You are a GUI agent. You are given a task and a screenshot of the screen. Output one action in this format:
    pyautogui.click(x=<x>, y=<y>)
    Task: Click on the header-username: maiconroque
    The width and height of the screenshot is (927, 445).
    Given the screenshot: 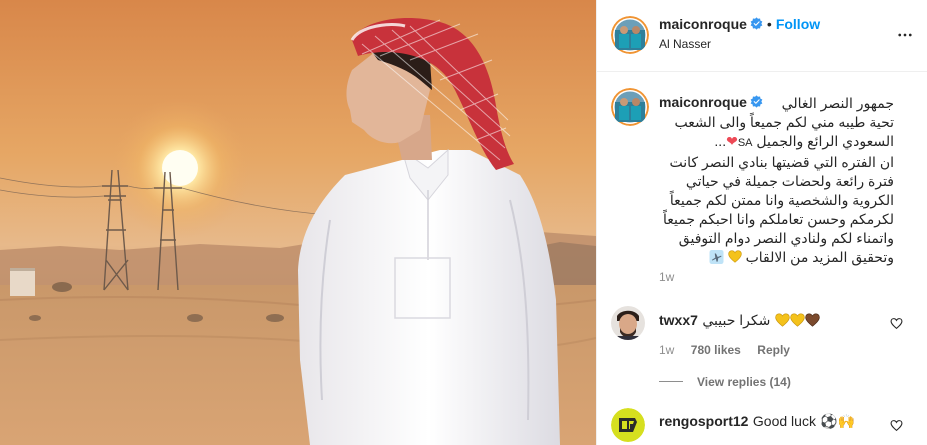 What is the action you would take?
    pyautogui.click(x=703, y=24)
    